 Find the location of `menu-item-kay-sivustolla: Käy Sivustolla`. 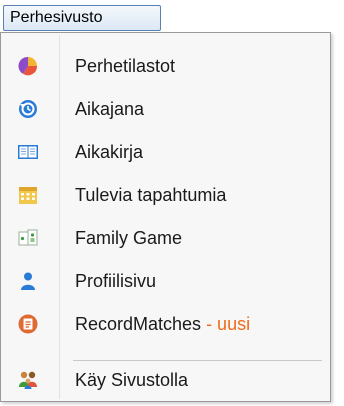

menu-item-kay-sivustolla: Käy Sivustolla is located at coordinates (166, 380).